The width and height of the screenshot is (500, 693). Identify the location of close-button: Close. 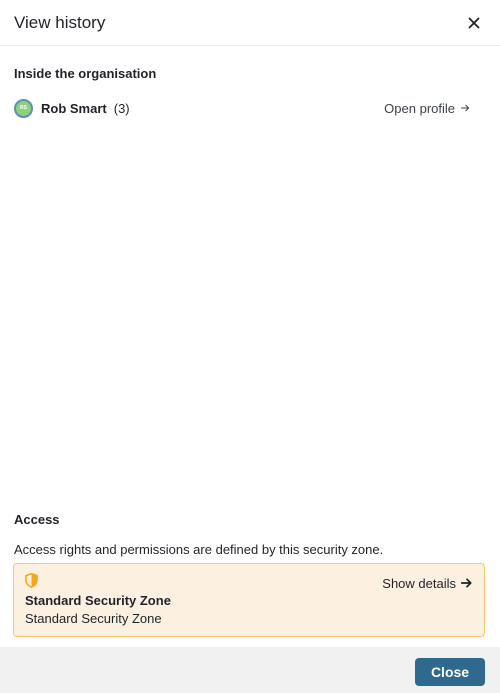
(450, 672).